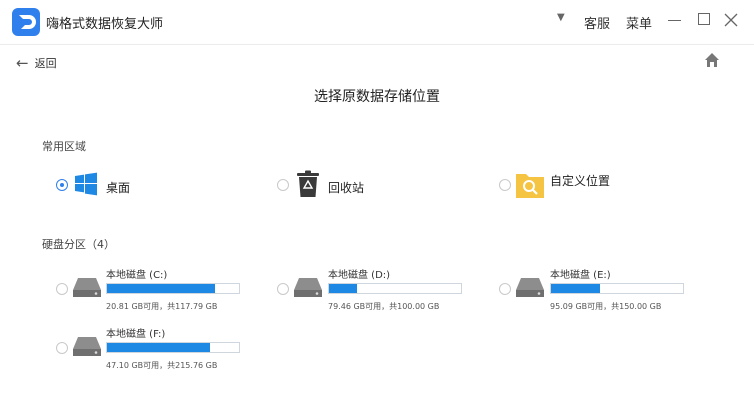 Image resolution: width=754 pixels, height=400 pixels. Describe the element at coordinates (597, 22) in the screenshot. I see `service-button: 客服` at that location.